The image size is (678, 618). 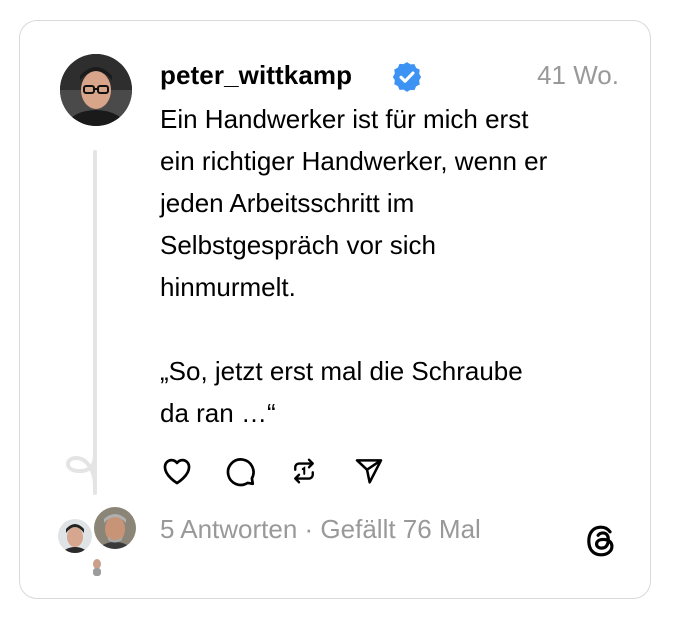 I want to click on repost-button, so click(x=304, y=471).